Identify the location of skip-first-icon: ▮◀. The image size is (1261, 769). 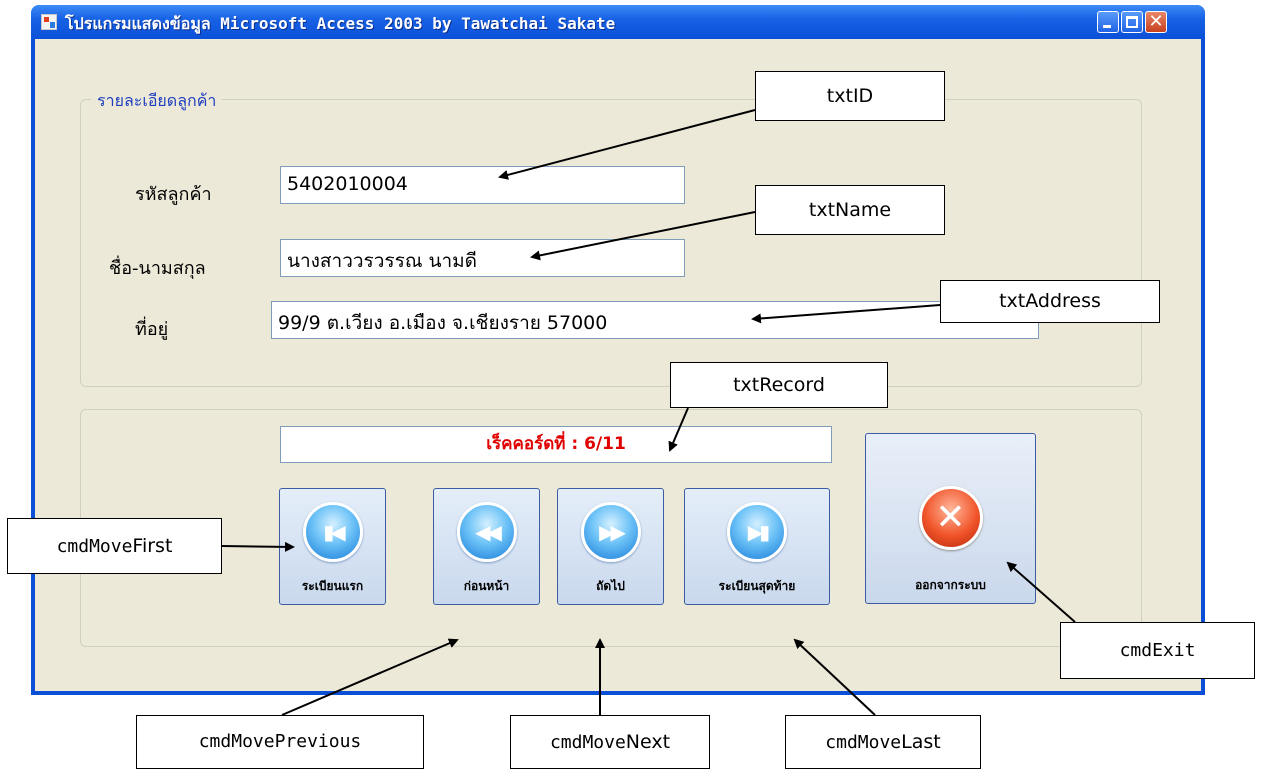
(332, 532).